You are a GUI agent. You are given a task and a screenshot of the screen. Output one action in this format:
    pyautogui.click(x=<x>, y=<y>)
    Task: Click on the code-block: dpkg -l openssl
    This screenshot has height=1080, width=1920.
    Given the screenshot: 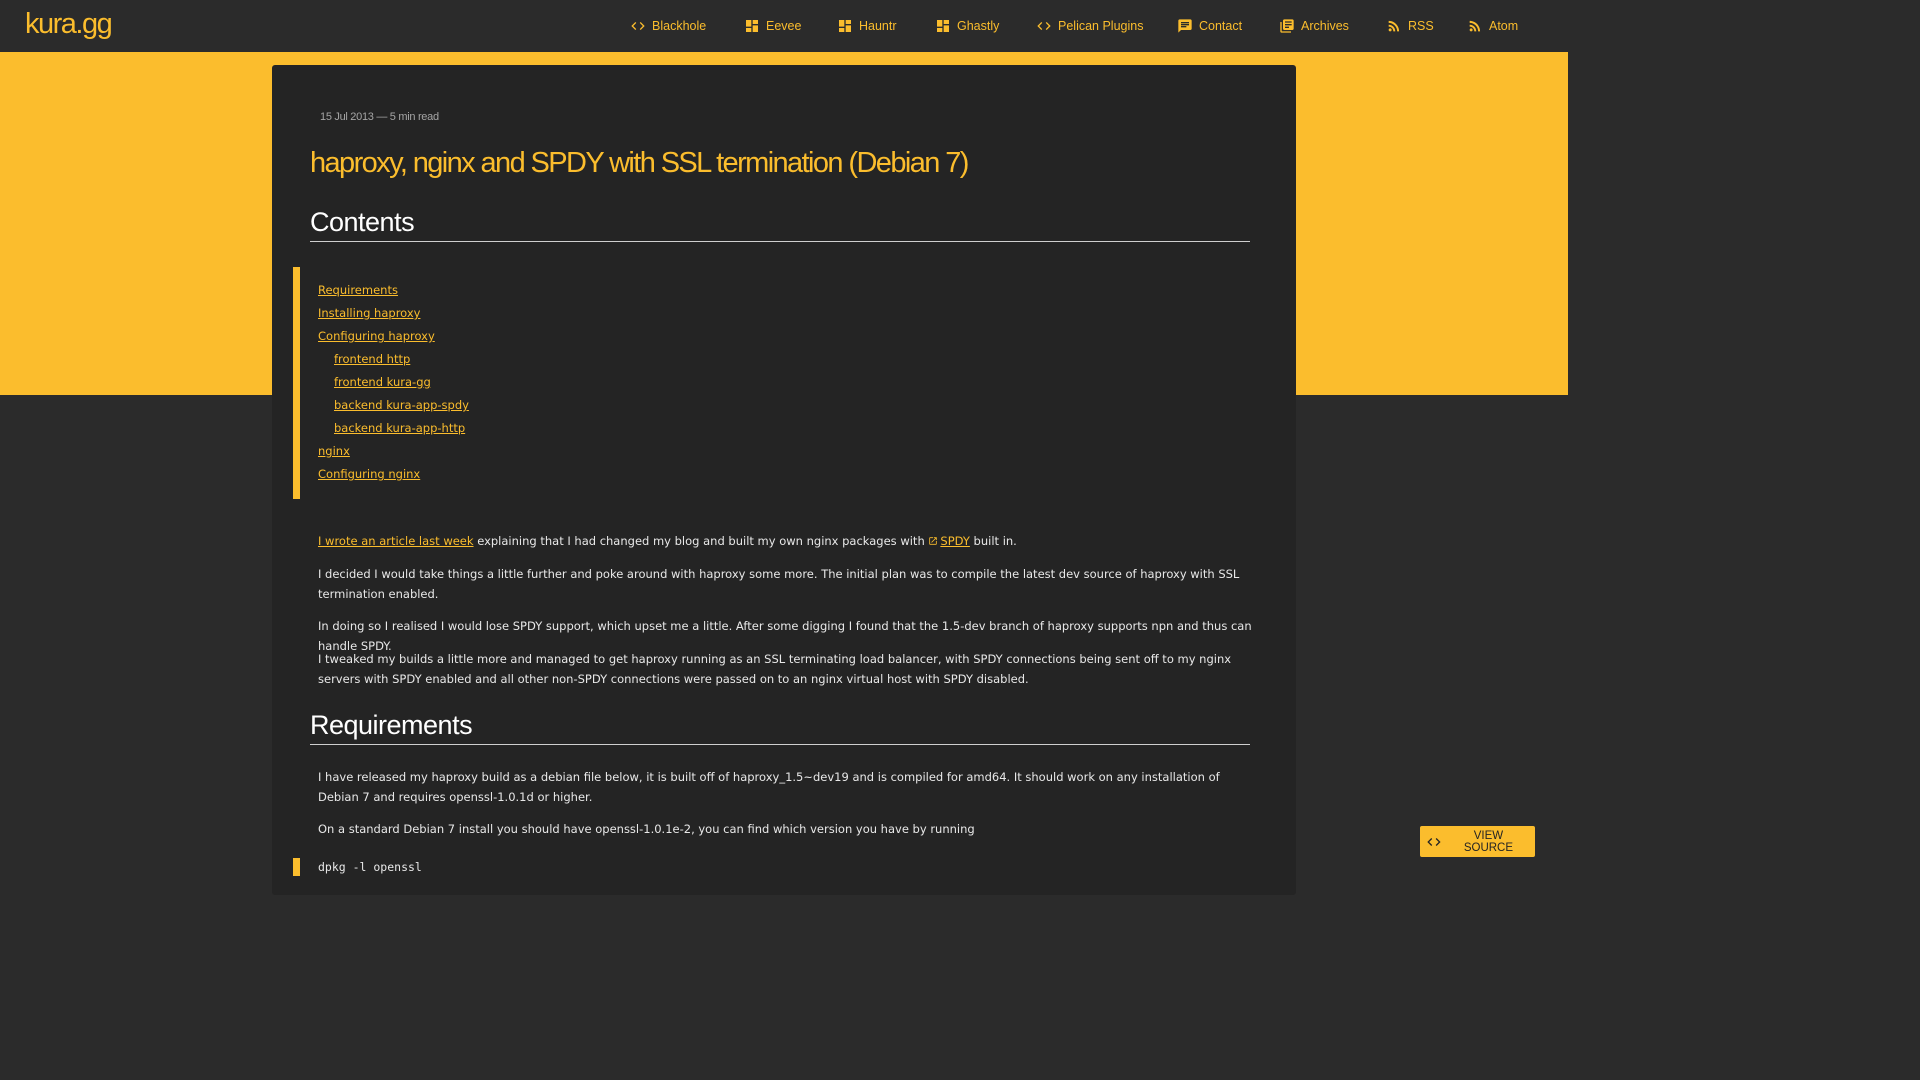 What is the action you would take?
    pyautogui.click(x=743, y=867)
    